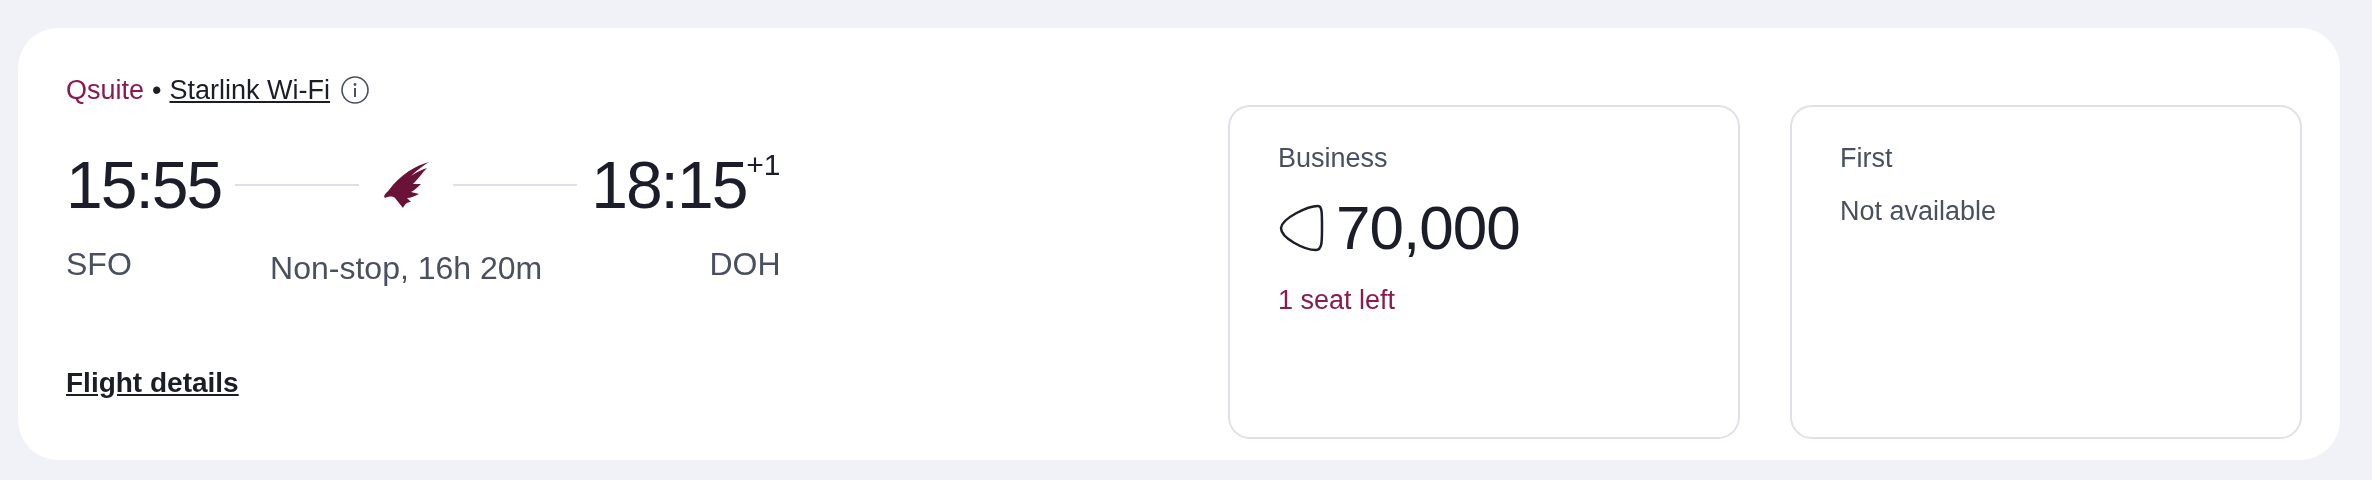 The height and width of the screenshot is (480, 2372). Describe the element at coordinates (1337, 300) in the screenshot. I see `seats-left: 1 seat left` at that location.